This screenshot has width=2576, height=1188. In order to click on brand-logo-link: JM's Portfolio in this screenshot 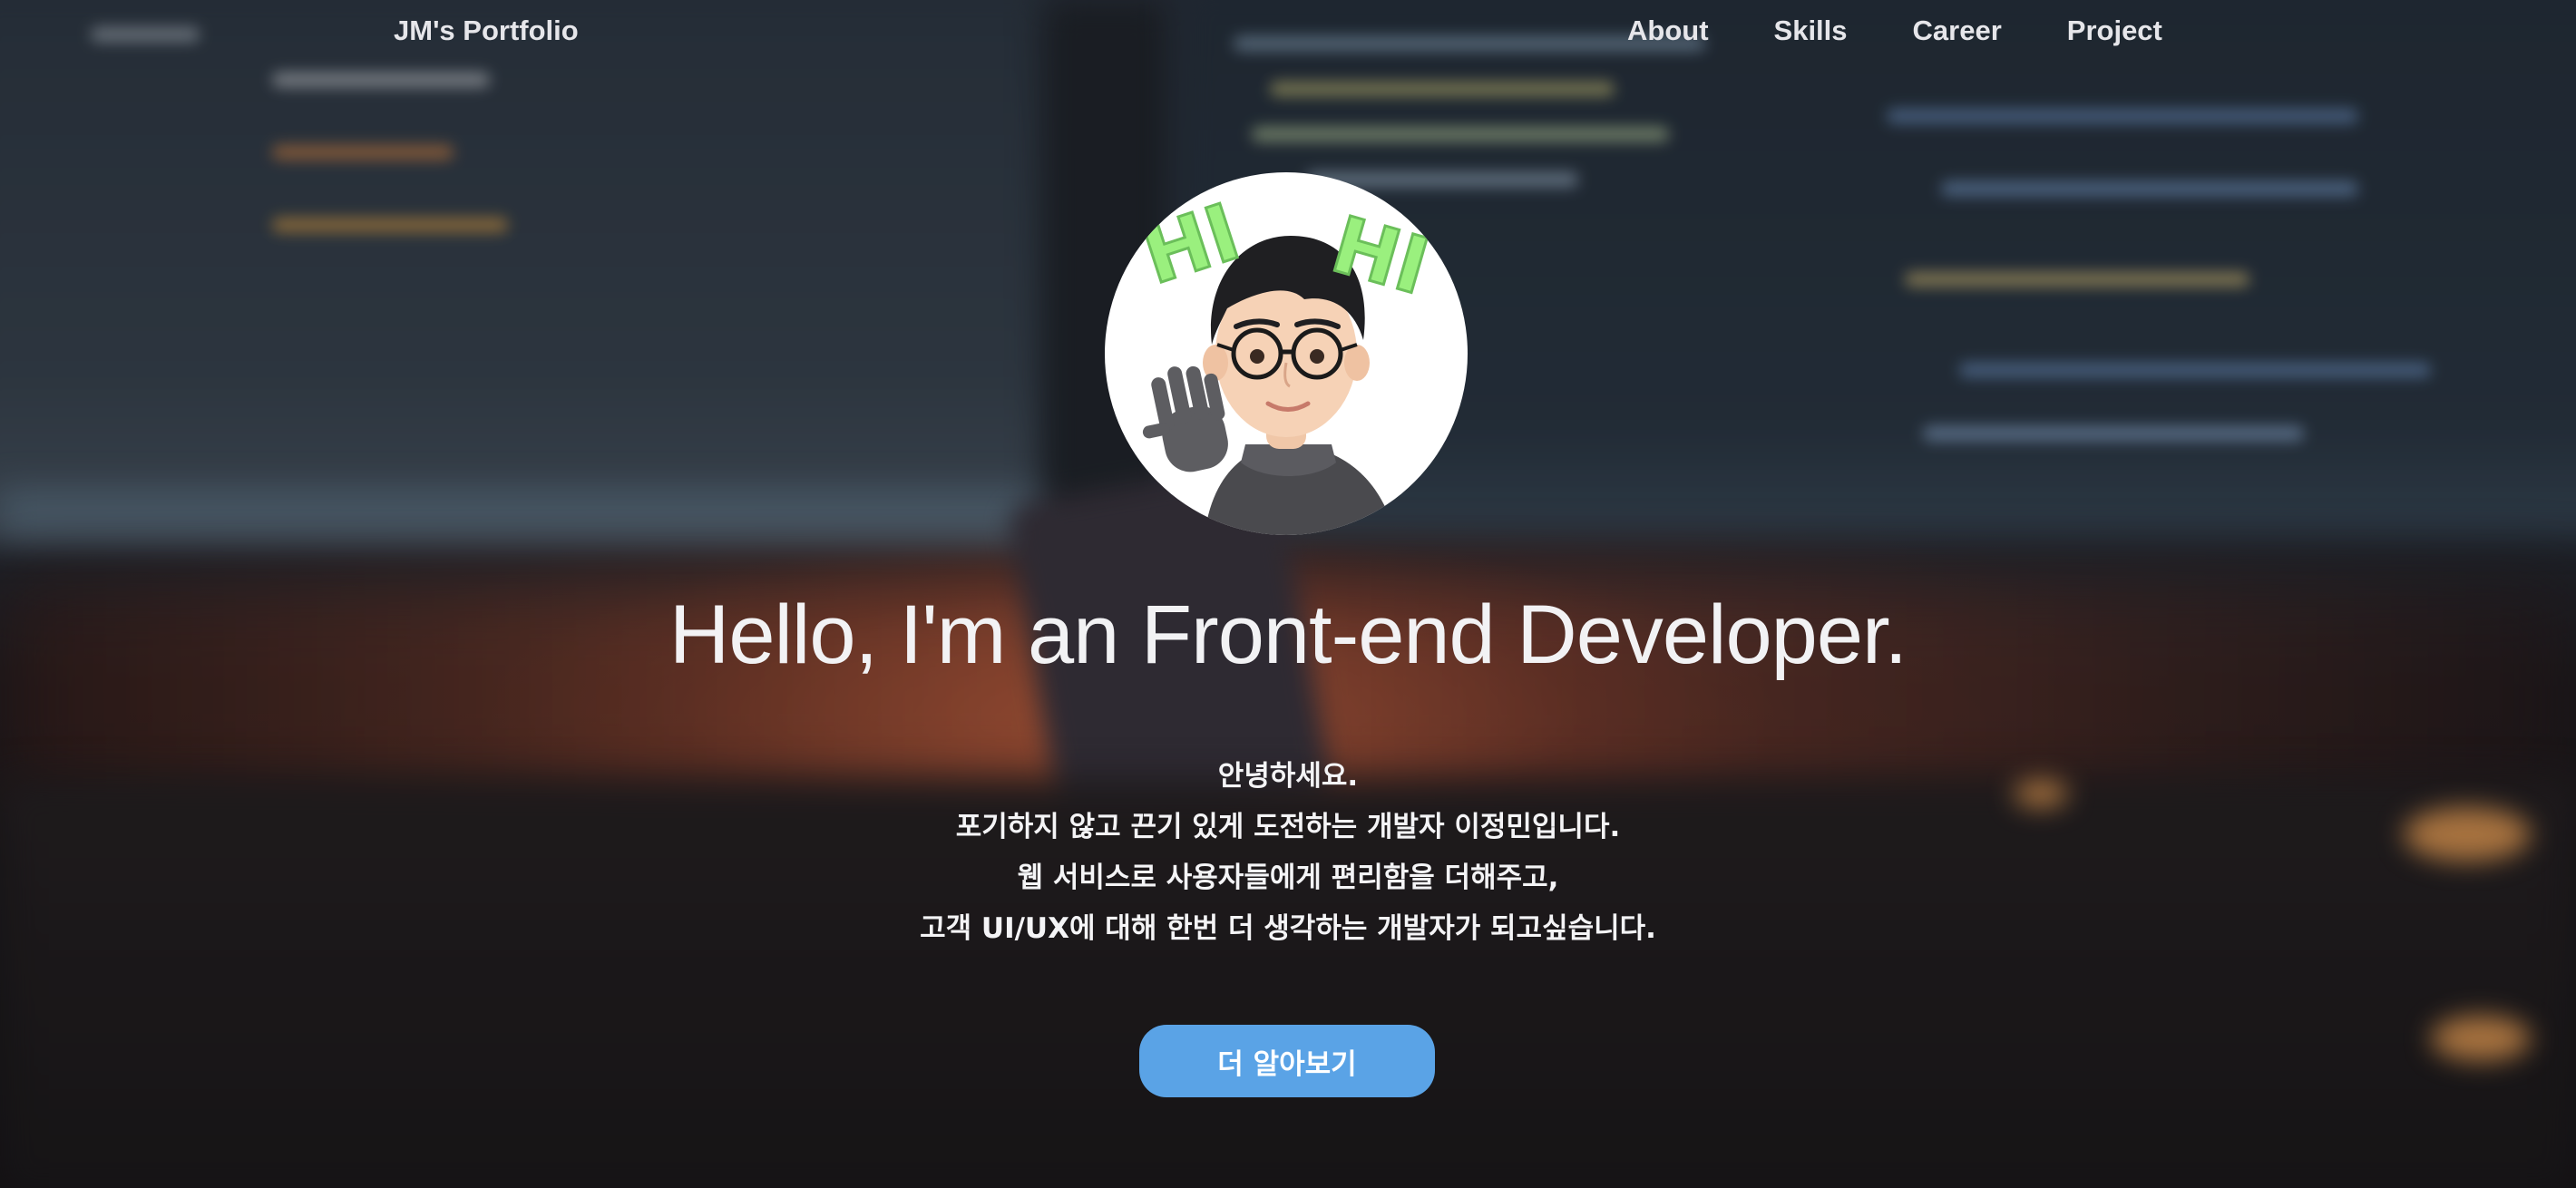, I will do `click(486, 31)`.